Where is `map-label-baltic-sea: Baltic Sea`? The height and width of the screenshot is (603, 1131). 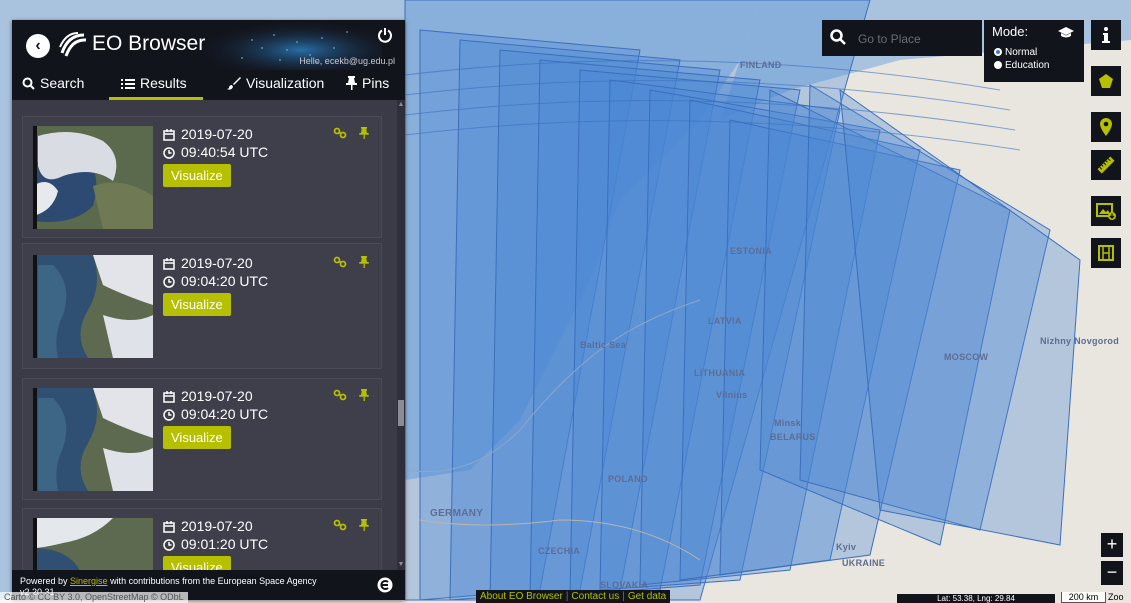 map-label-baltic-sea: Baltic Sea is located at coordinates (603, 345).